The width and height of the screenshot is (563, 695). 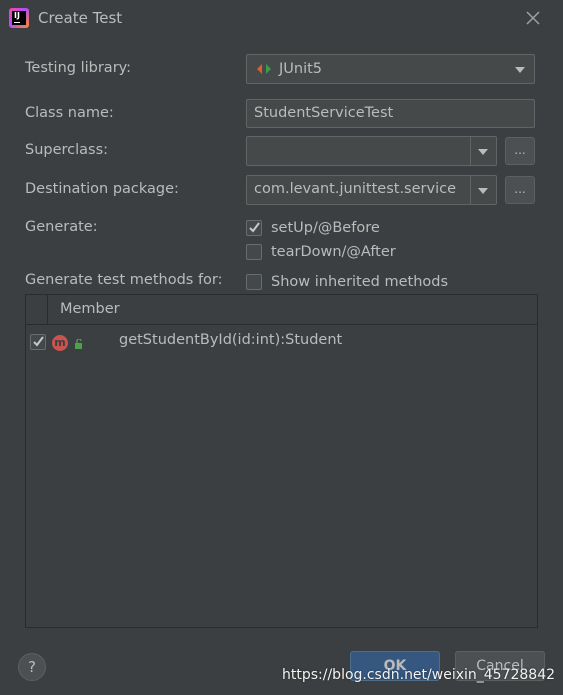 What do you see at coordinates (325, 228) in the screenshot?
I see `setup-label: setUp/@Before` at bounding box center [325, 228].